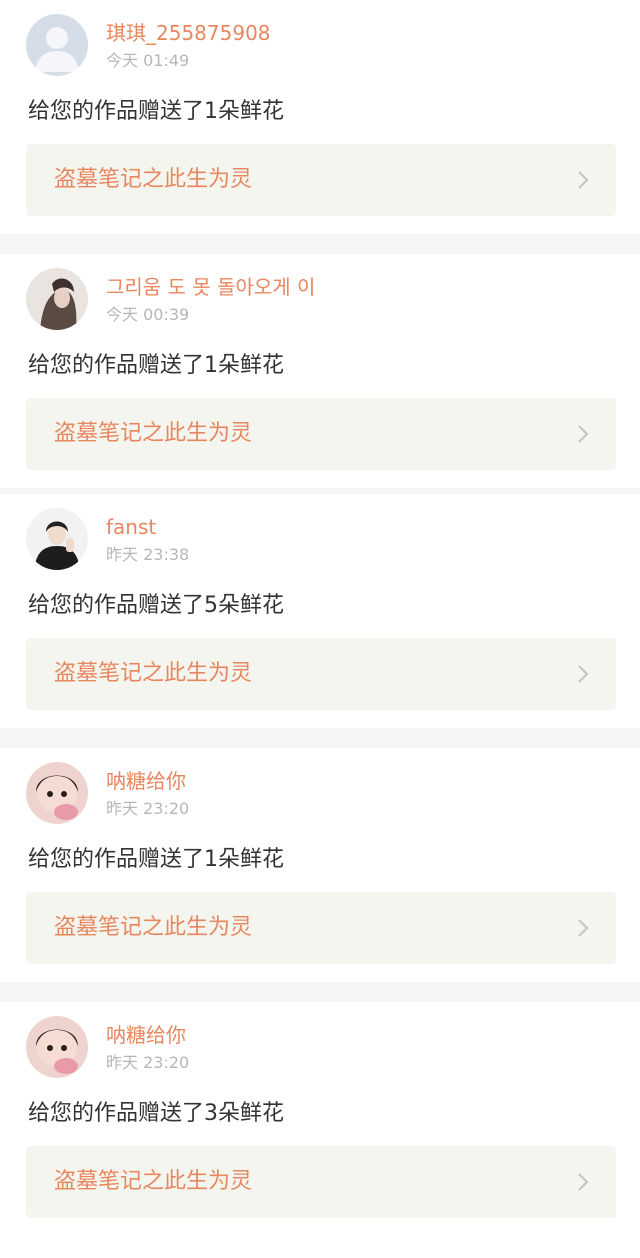 This screenshot has width=640, height=1258. Describe the element at coordinates (156, 605) in the screenshot. I see `gift-message: 给您的作品赠送了5朵鲜花` at that location.